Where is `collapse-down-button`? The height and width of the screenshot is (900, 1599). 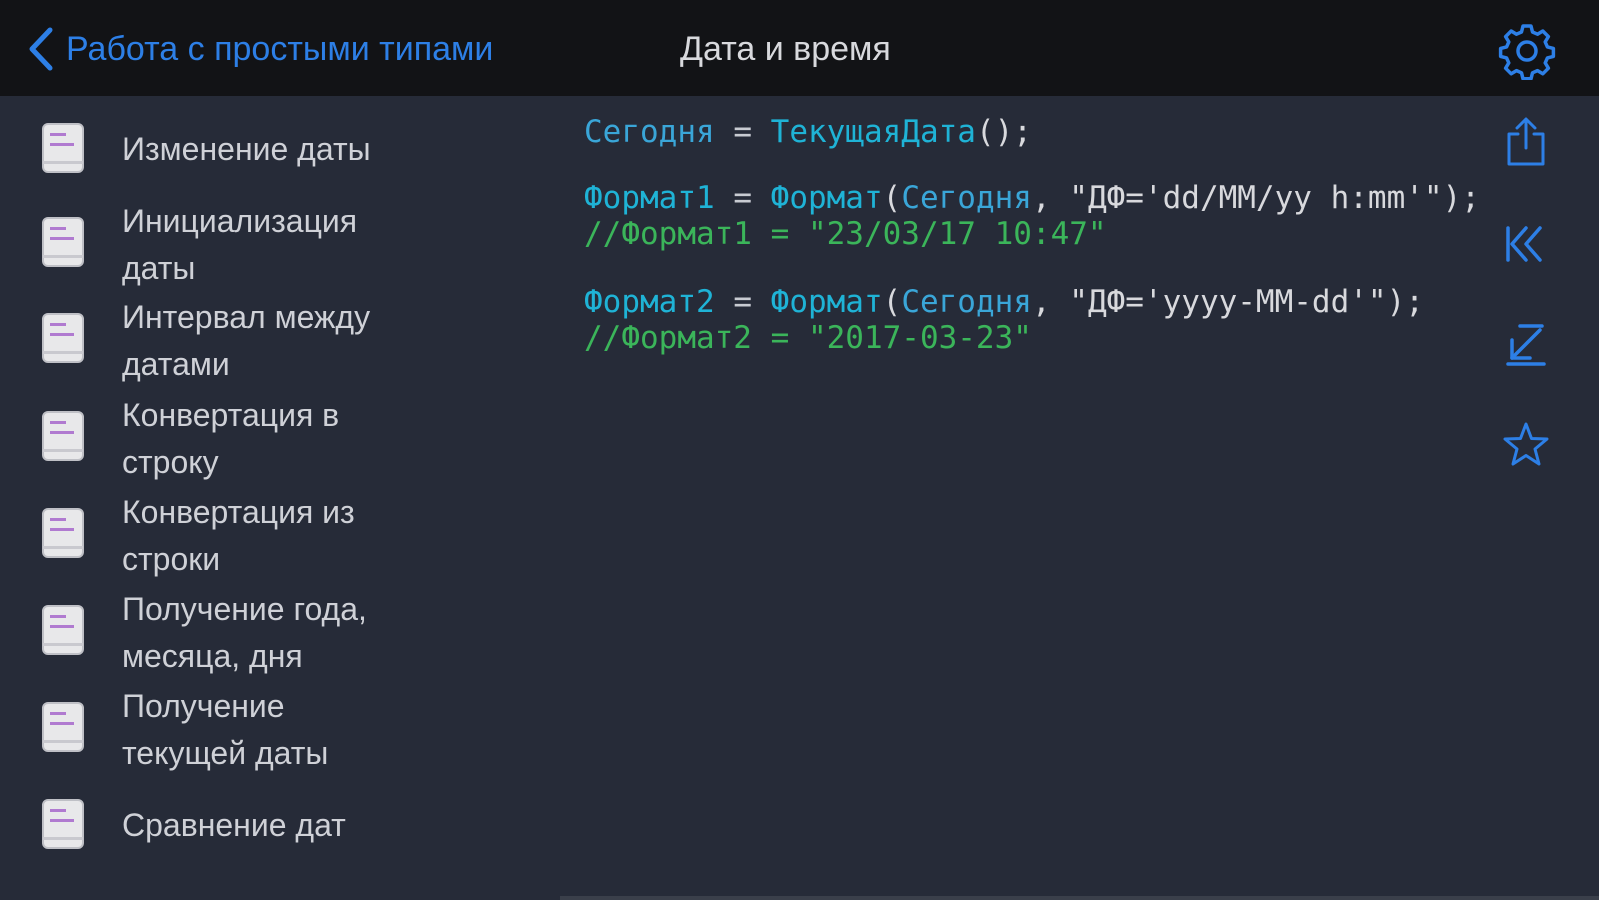 collapse-down-button is located at coordinates (1526, 346).